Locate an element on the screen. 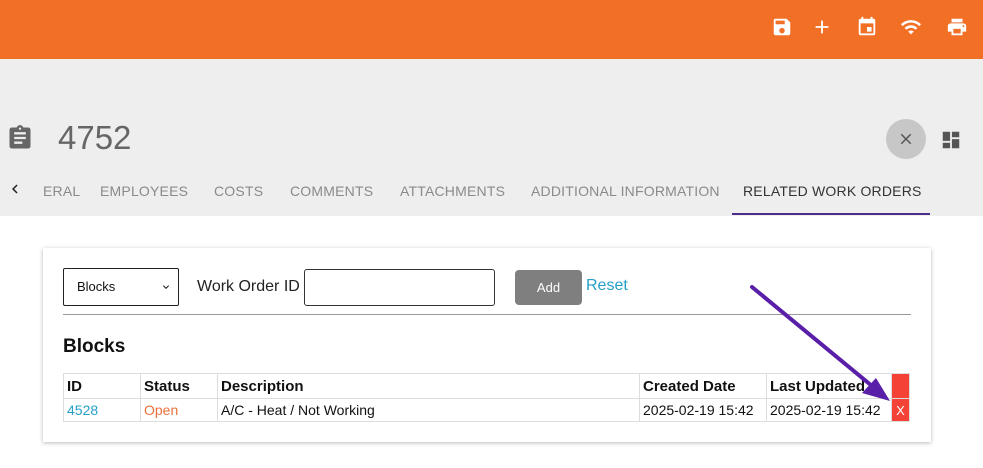 This screenshot has width=983, height=468. created-date-cell: 2025-02-19 15:42 is located at coordinates (703, 410).